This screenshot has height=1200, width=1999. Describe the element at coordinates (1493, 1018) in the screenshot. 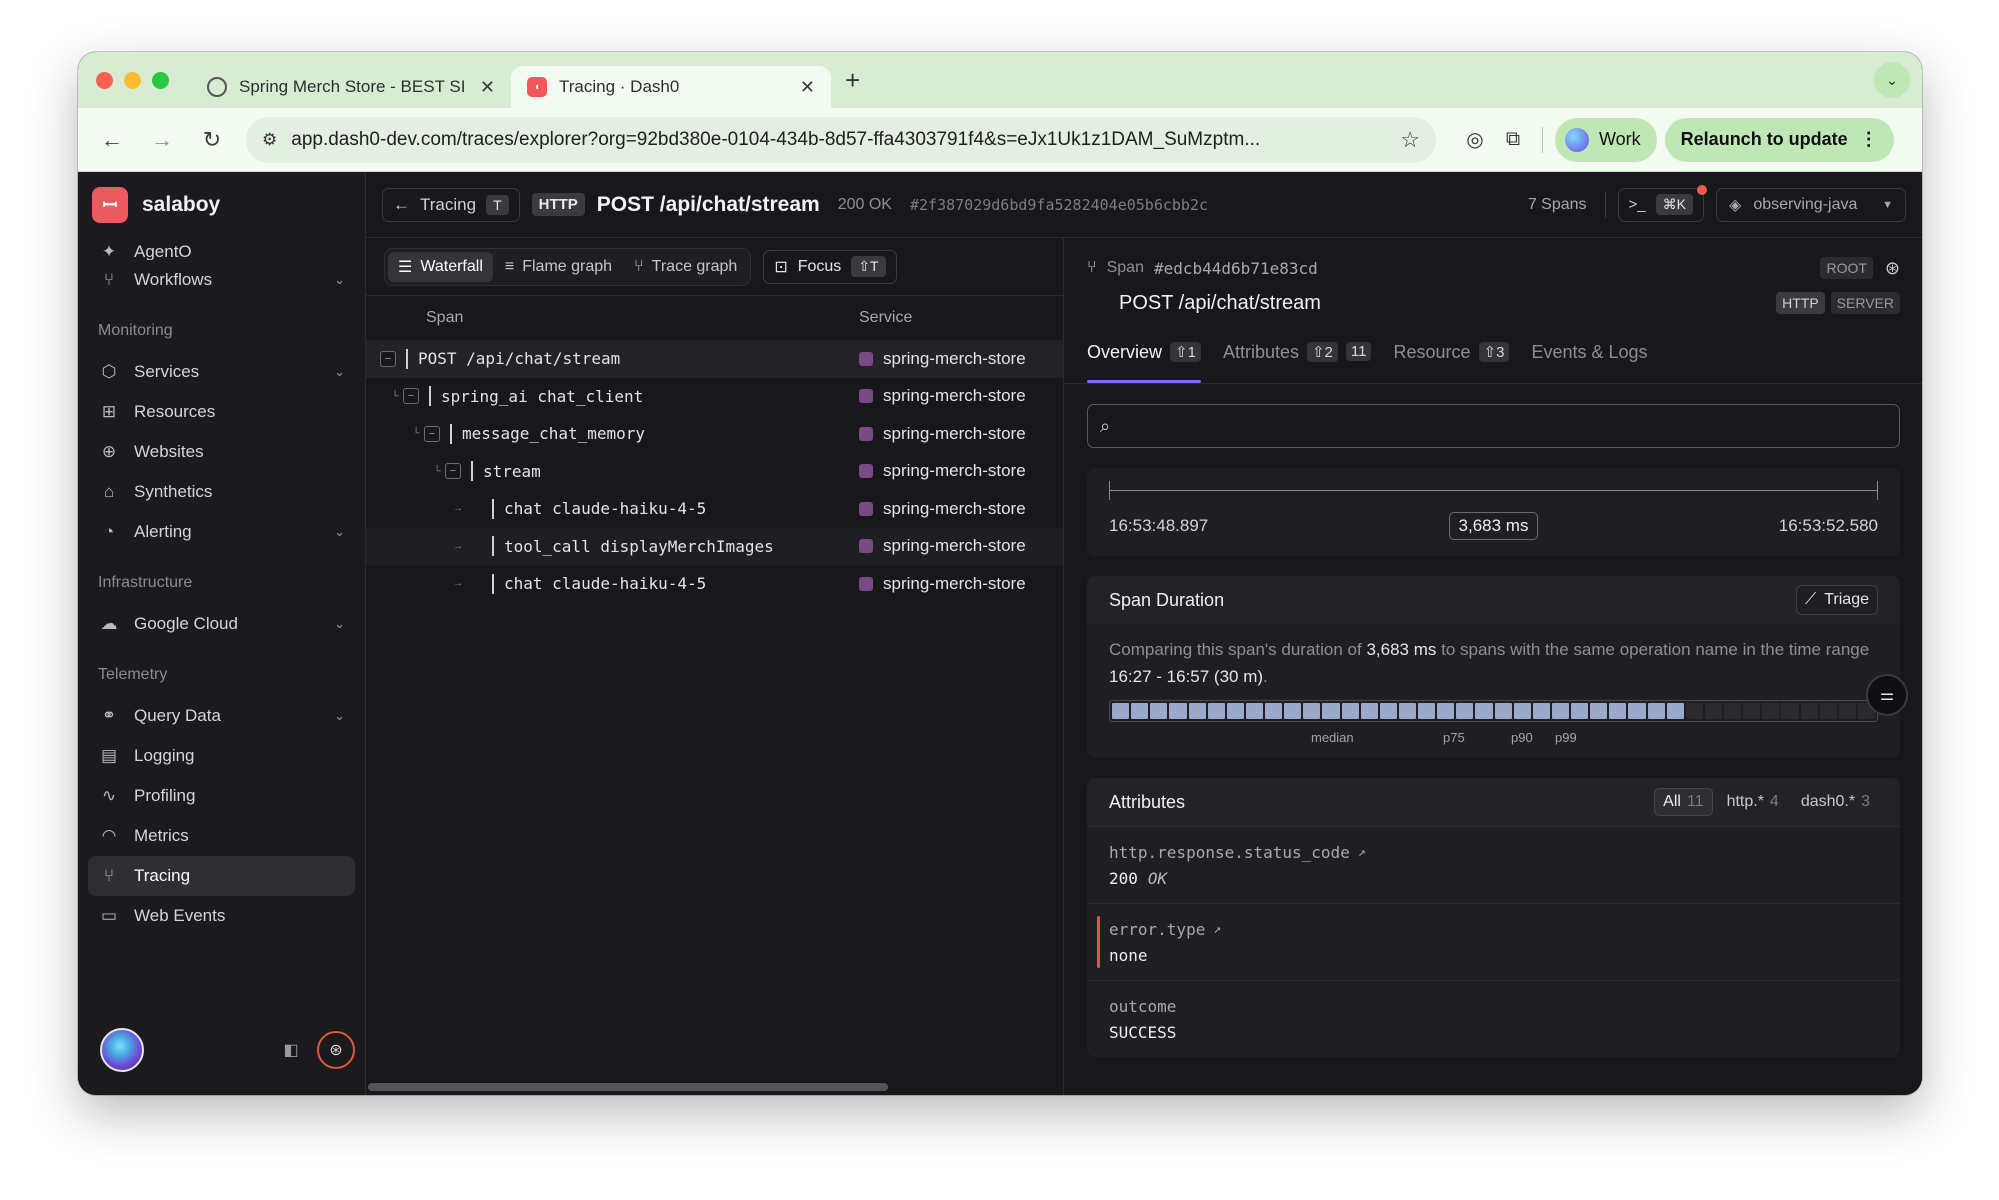

I see `attribute-row: outcome SUCCESS` at that location.